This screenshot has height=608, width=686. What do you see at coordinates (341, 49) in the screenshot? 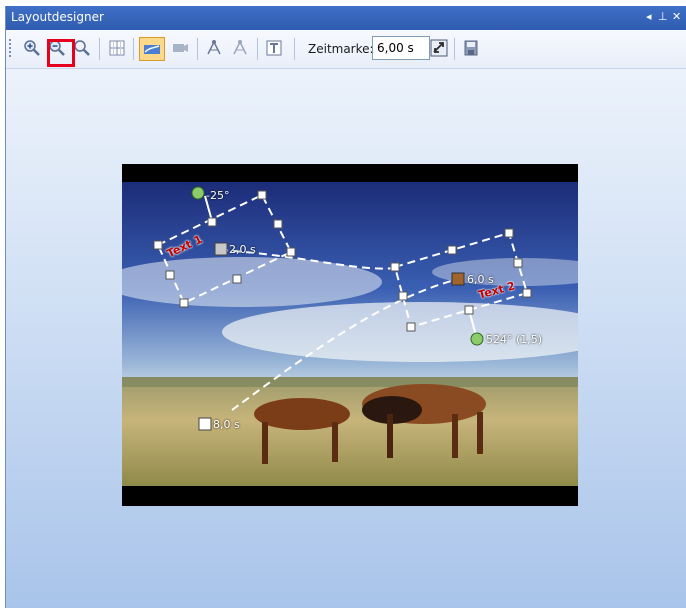
I see `zeitmarke-label: Zeitmarke:` at bounding box center [341, 49].